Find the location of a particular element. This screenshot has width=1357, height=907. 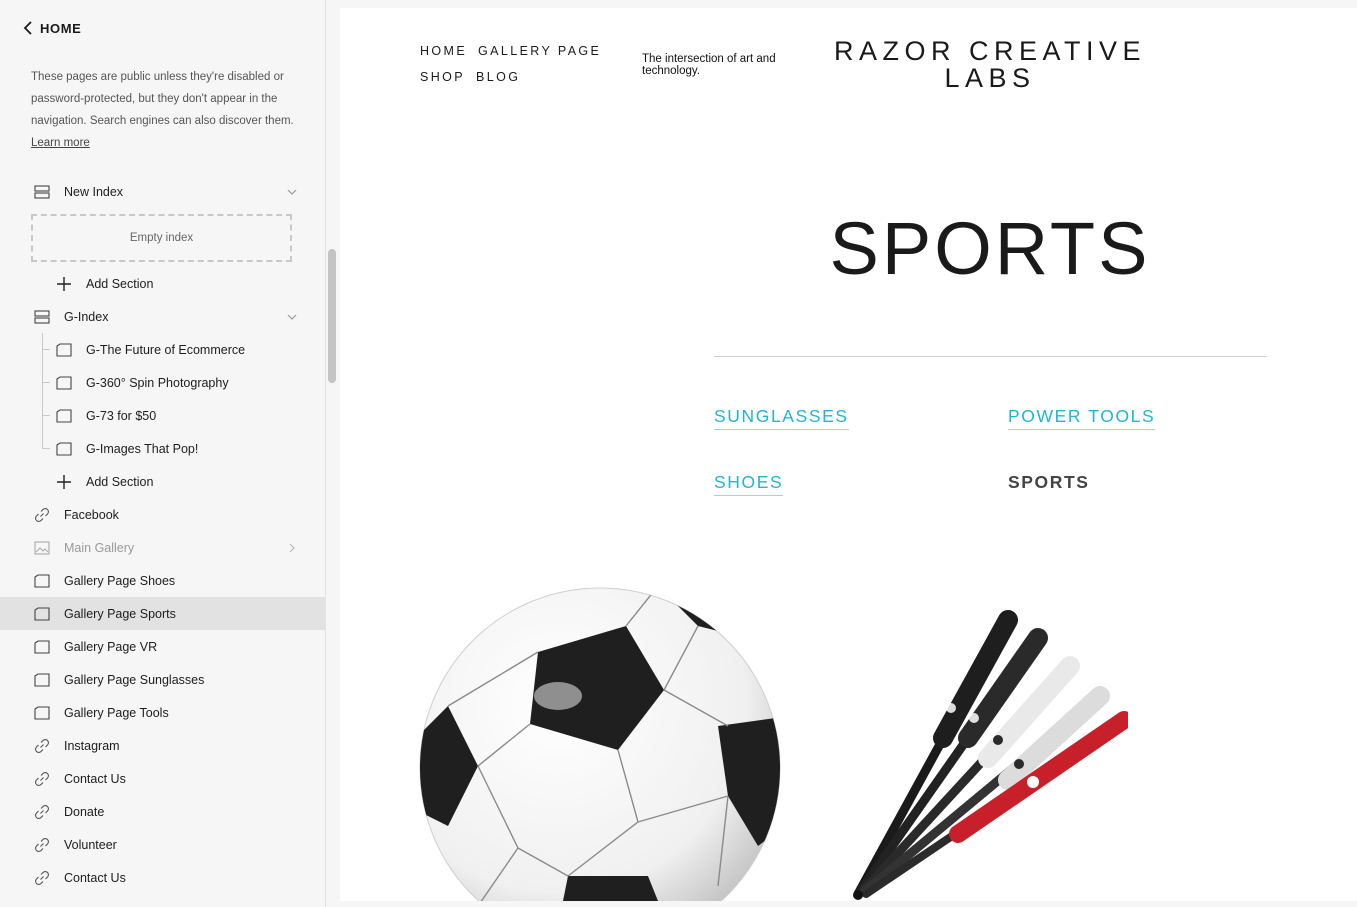

sidebar-item-label: G-Images That Pop! is located at coordinates (142, 448).